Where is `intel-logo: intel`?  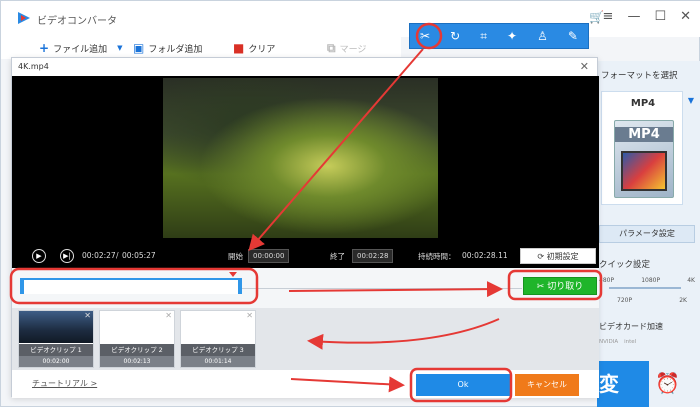
intel-logo: intel is located at coordinates (630, 346).